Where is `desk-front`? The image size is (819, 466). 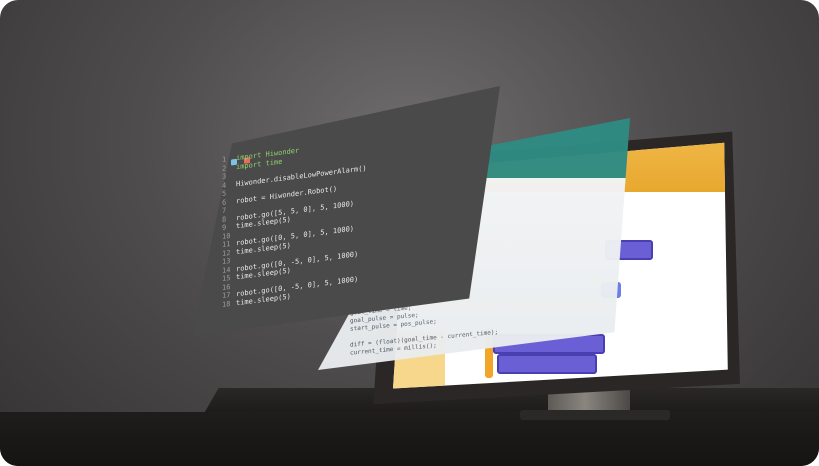 desk-front is located at coordinates (409, 439).